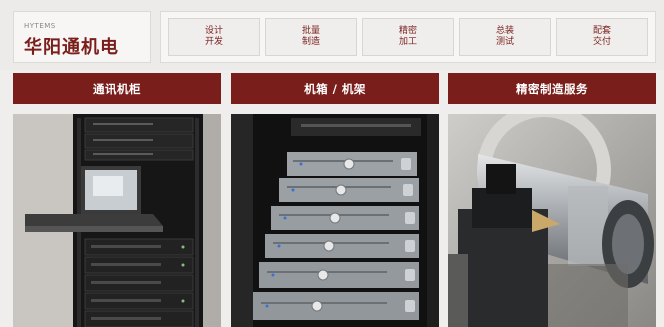 This screenshot has height=327, width=664. I want to click on nav-label-line2: 交付, so click(601, 42).